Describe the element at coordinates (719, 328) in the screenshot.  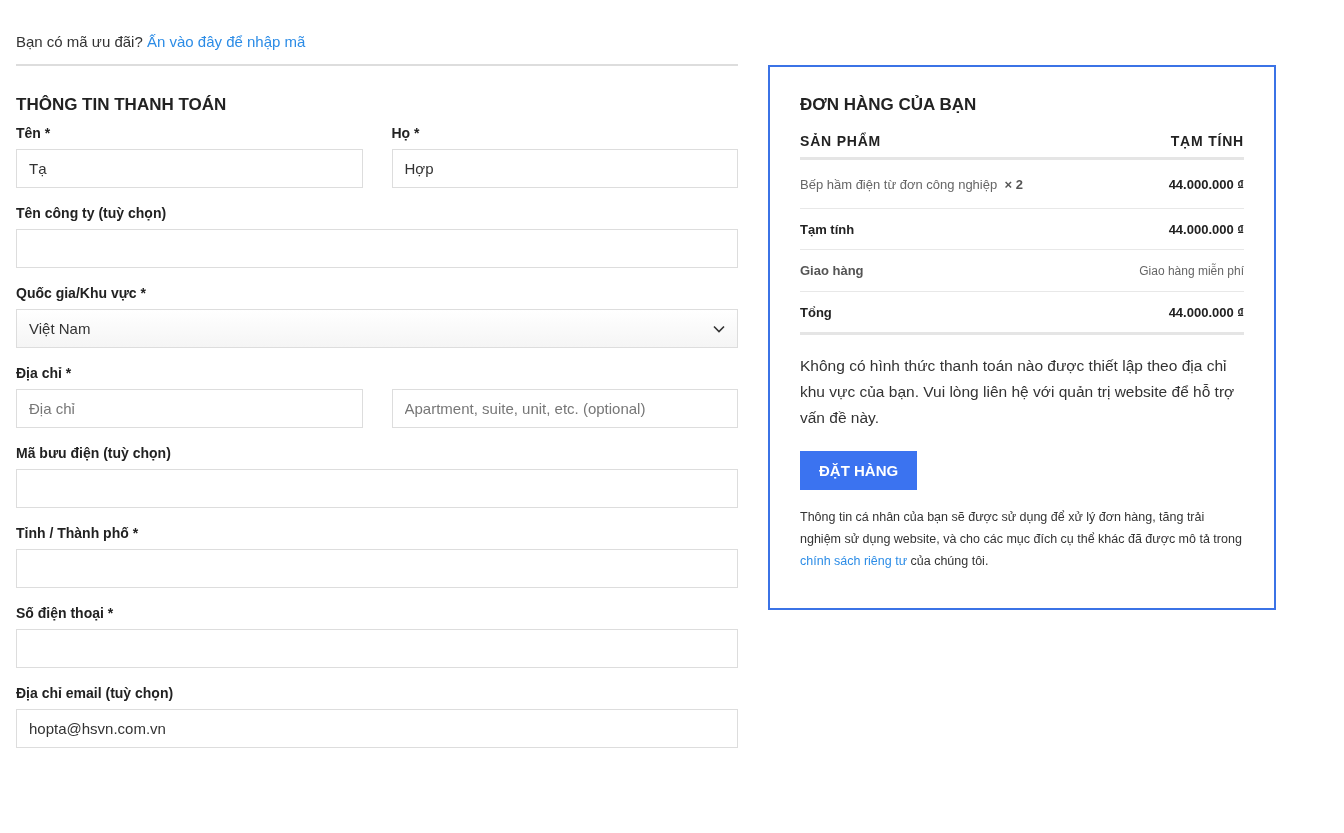
I see `chevron-down-icon` at that location.